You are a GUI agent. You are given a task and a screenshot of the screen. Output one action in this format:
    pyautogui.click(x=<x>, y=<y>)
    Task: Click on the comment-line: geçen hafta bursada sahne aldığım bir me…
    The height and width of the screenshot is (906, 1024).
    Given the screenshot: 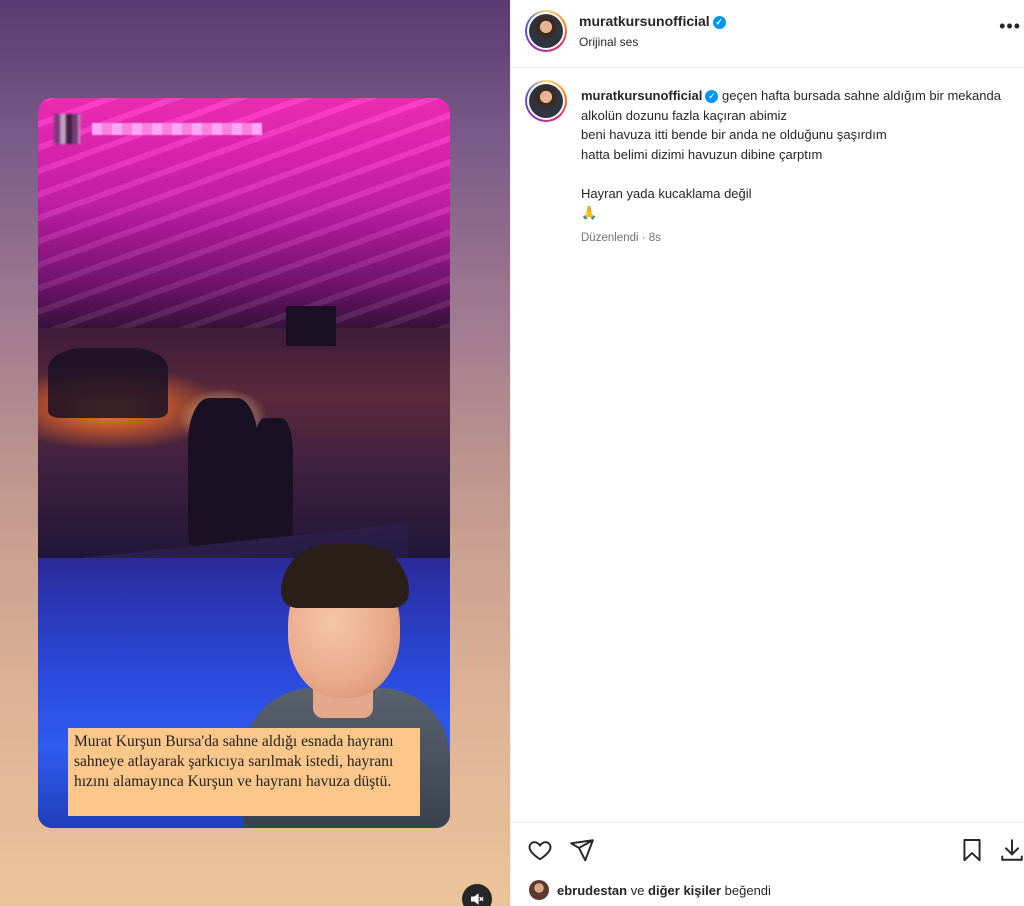 What is the action you would take?
    pyautogui.click(x=861, y=95)
    